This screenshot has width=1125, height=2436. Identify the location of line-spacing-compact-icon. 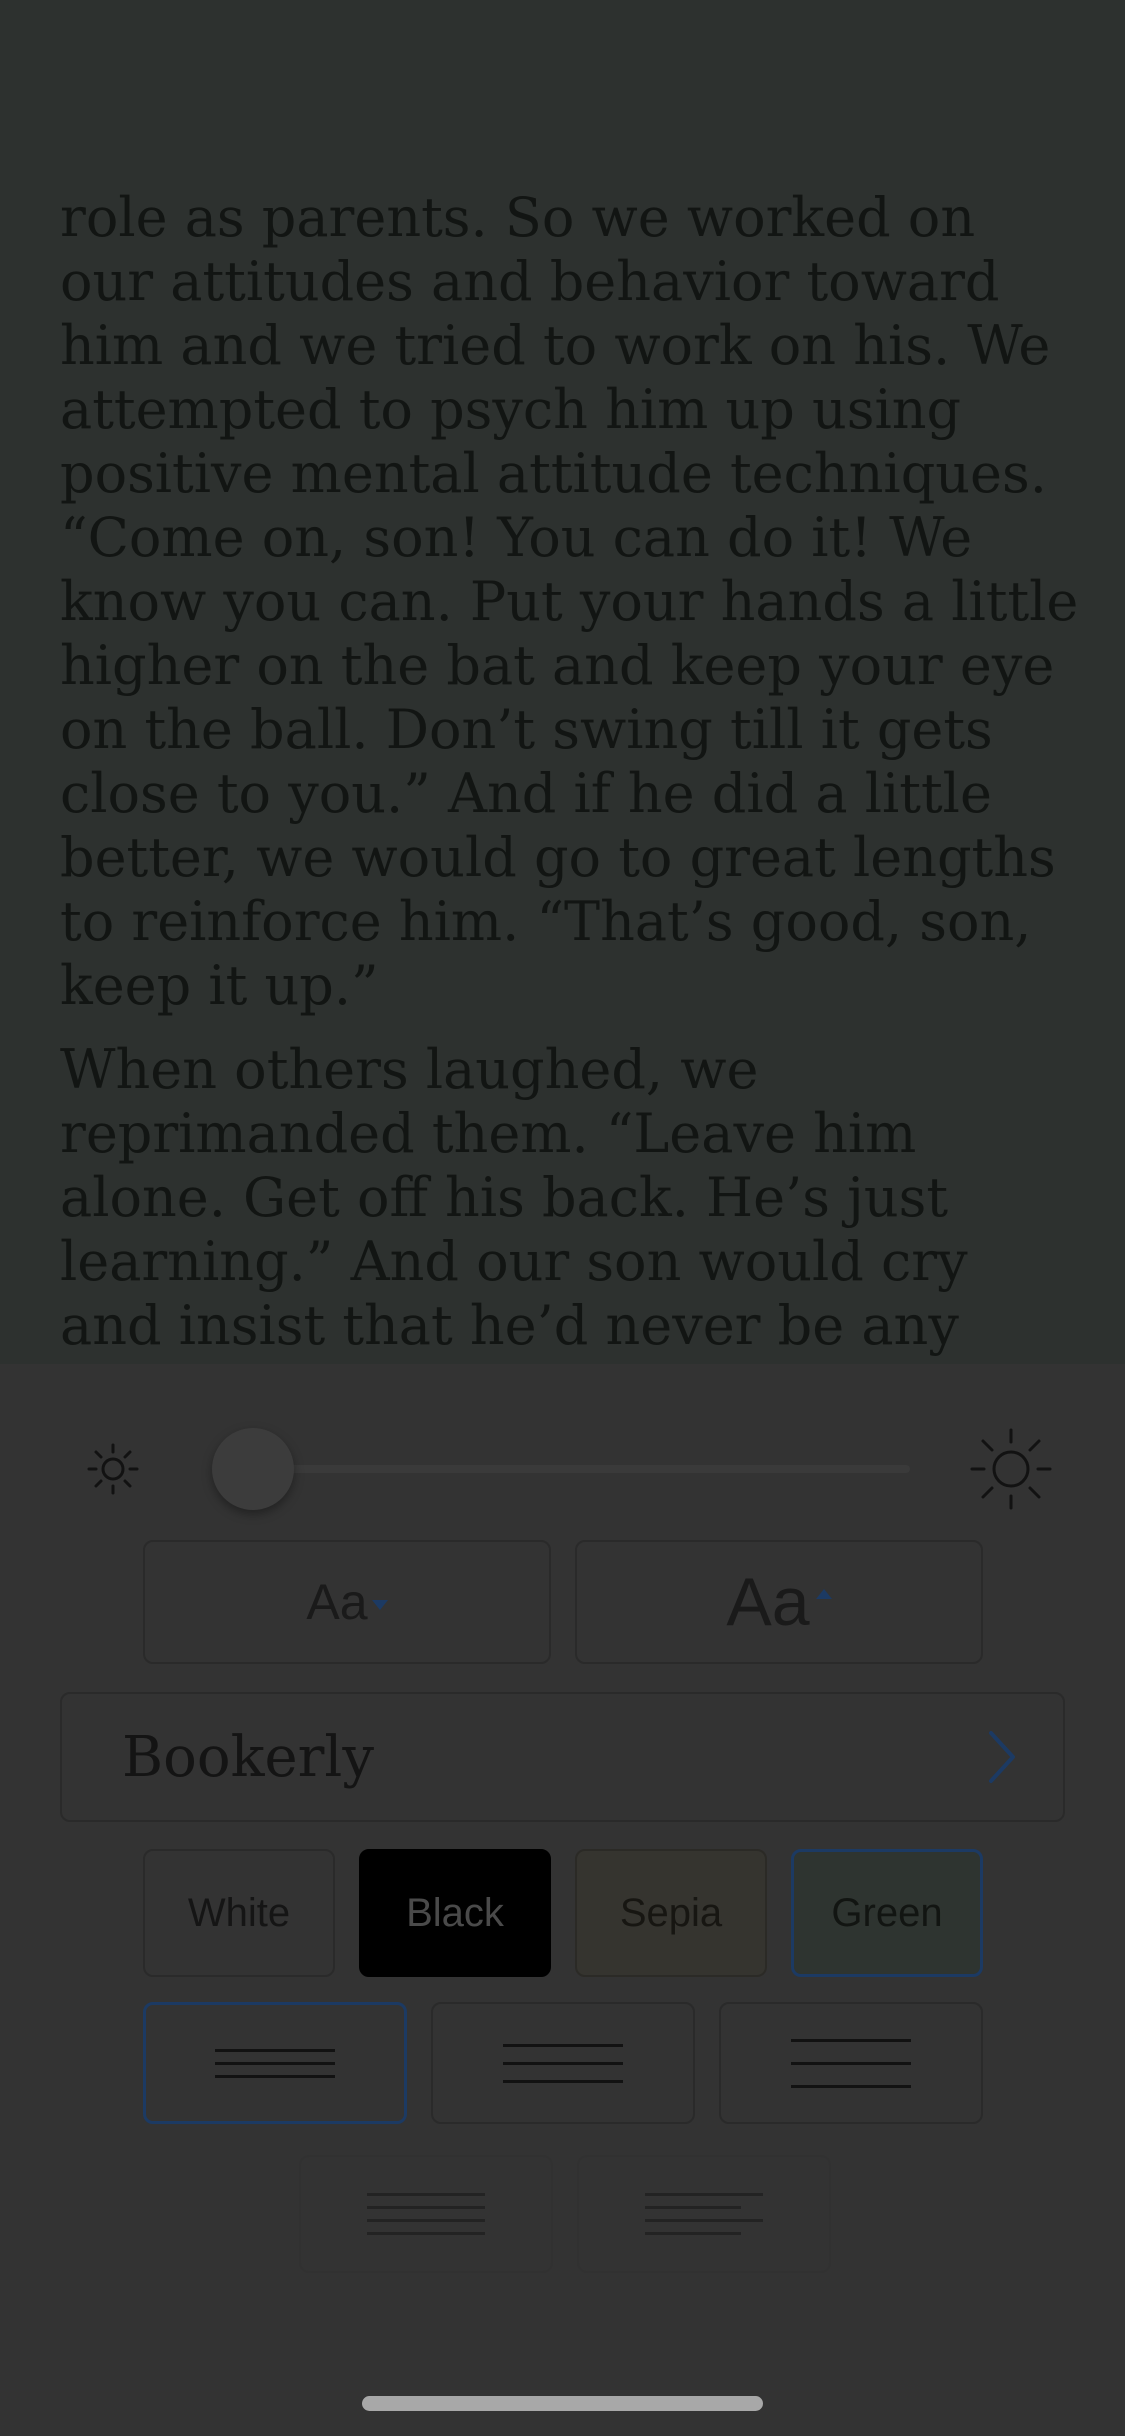
(275, 2063).